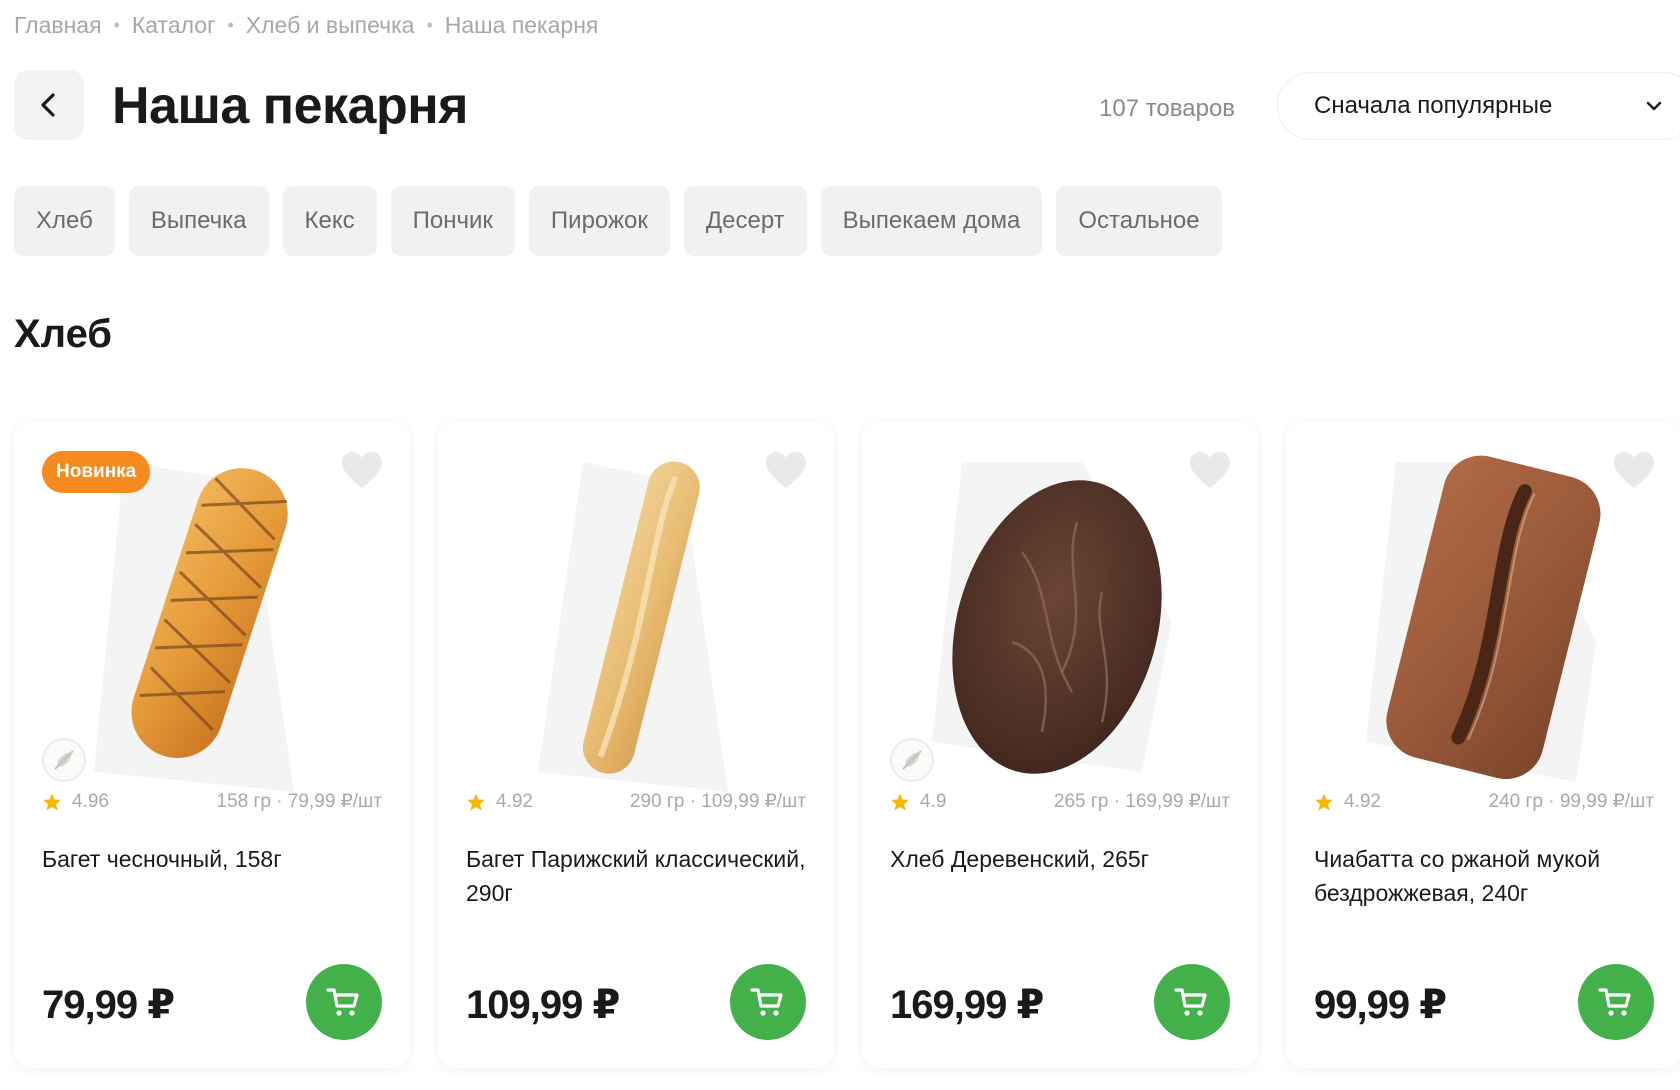  I want to click on breadcrumb-home: Главная, so click(58, 25).